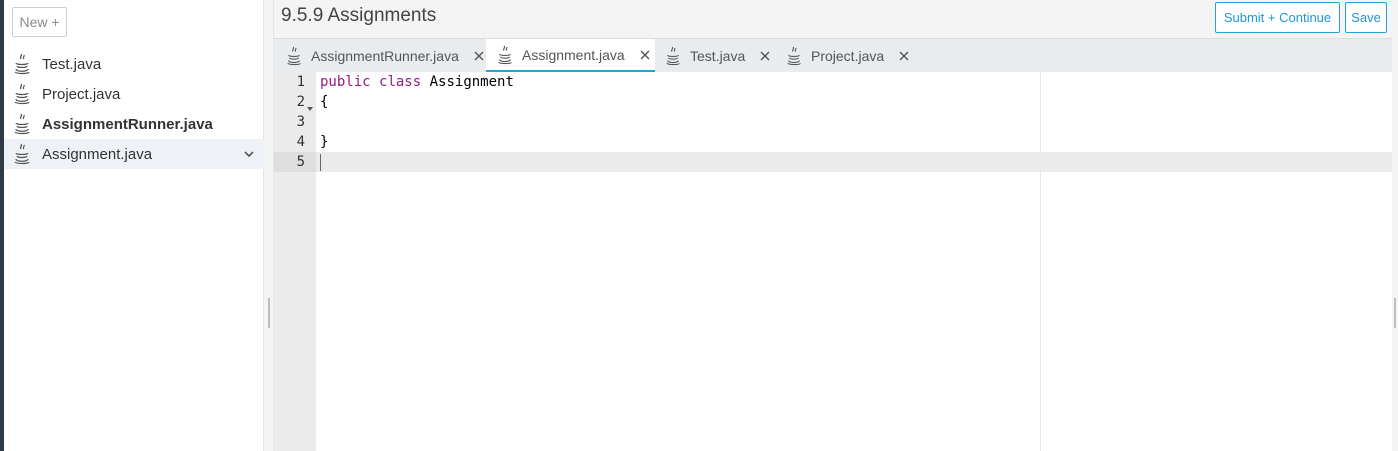 The height and width of the screenshot is (451, 1398). I want to click on code-keyword: public, so click(345, 82).